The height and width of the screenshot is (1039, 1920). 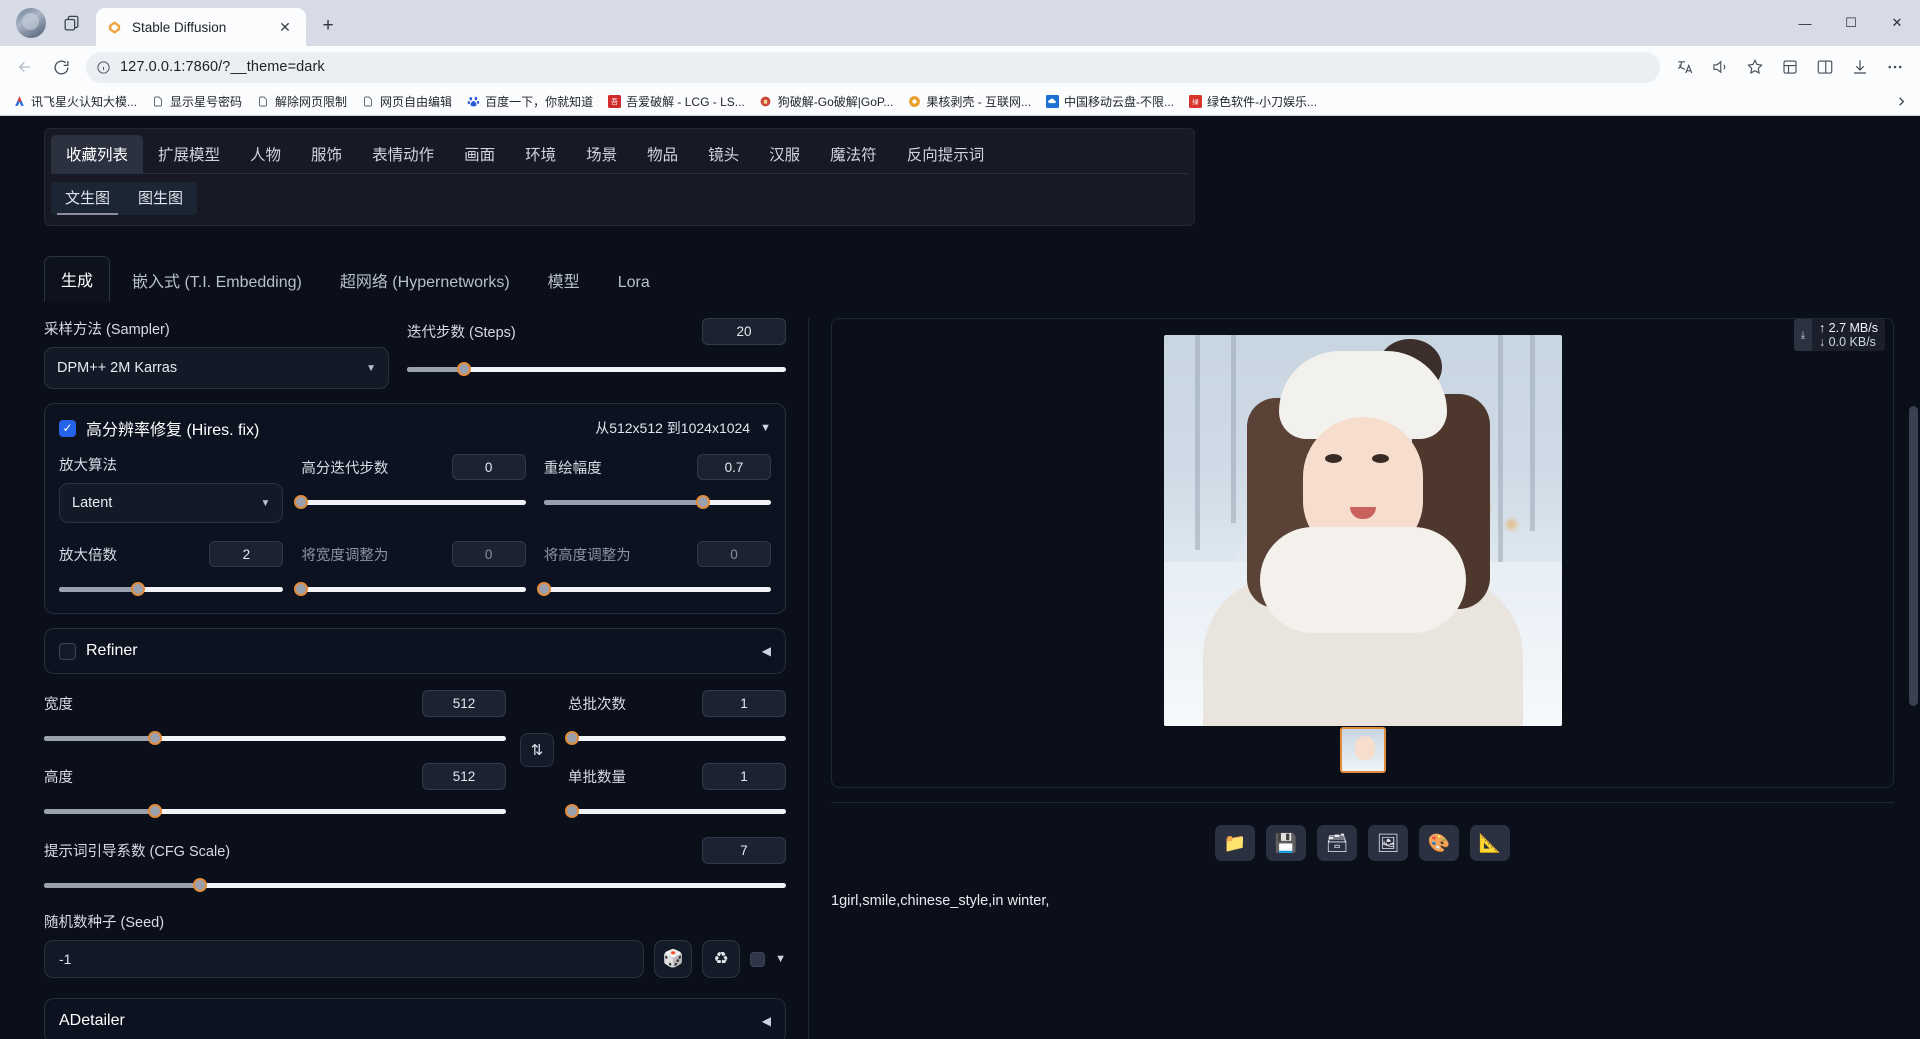 I want to click on refiner-accordion: Refiner ◀, so click(x=415, y=651).